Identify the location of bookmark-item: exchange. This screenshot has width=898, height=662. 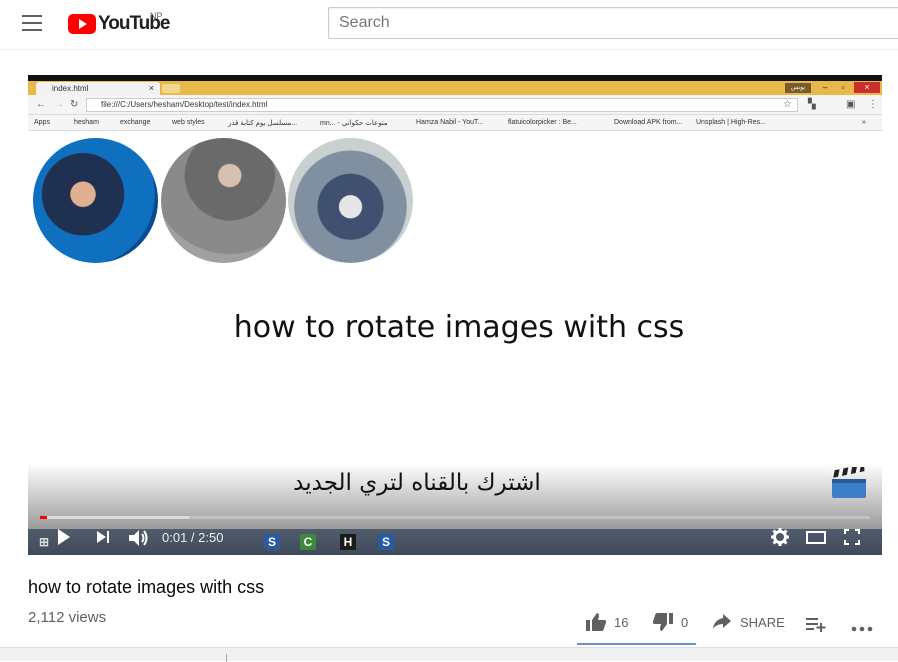
(135, 122).